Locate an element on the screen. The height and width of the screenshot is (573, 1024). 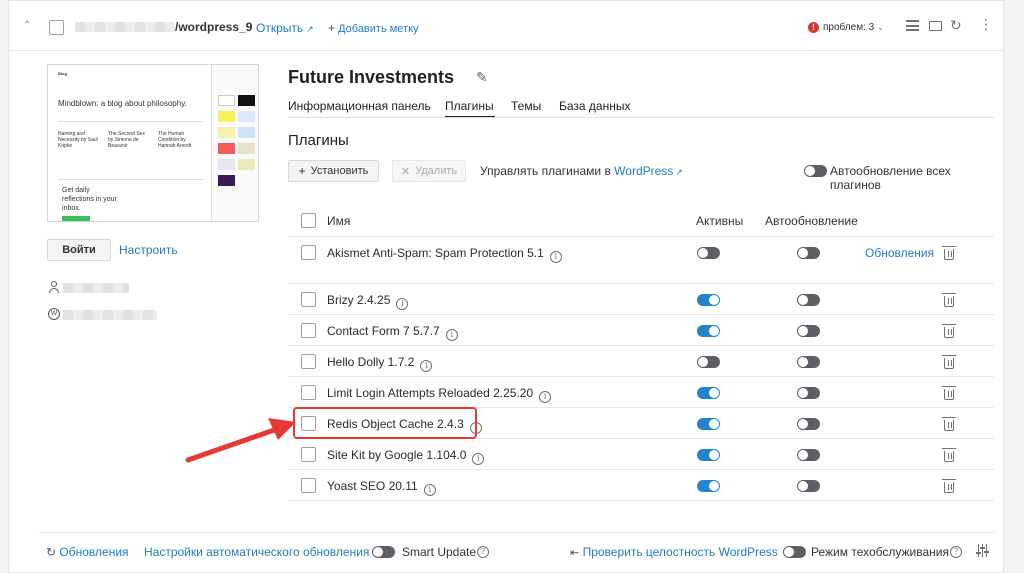
smart-update-label: Smart Update is located at coordinates (439, 552).